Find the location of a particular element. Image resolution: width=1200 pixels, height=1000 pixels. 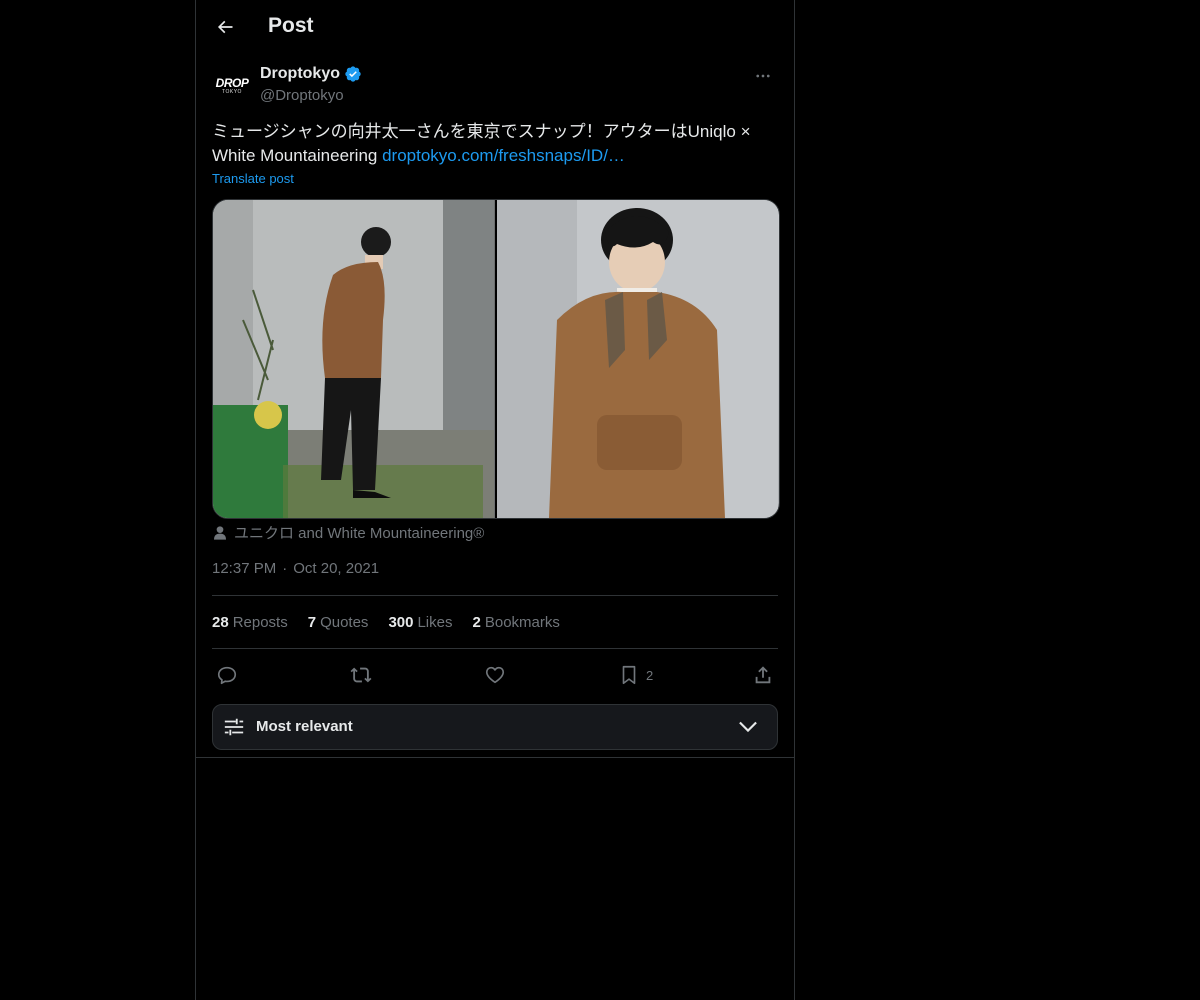

reply-icon is located at coordinates (227, 675).